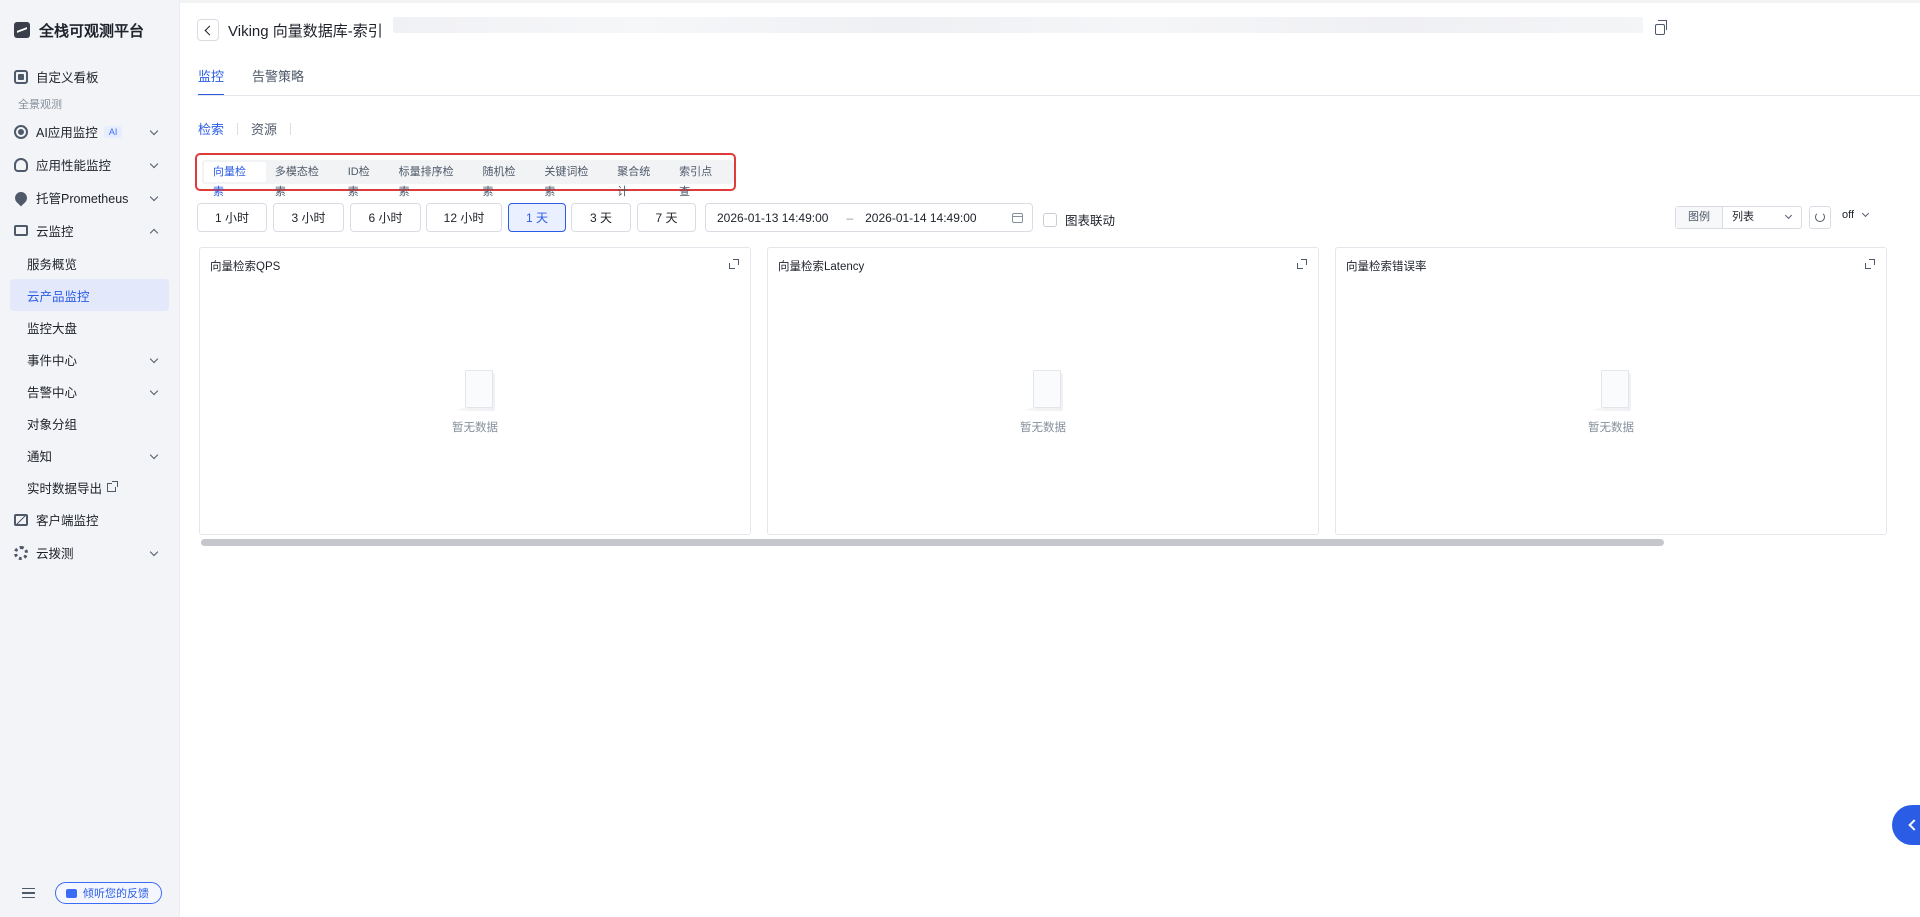  I want to click on sidebar-item-custom-dashboard: 自定义看板, so click(89, 76).